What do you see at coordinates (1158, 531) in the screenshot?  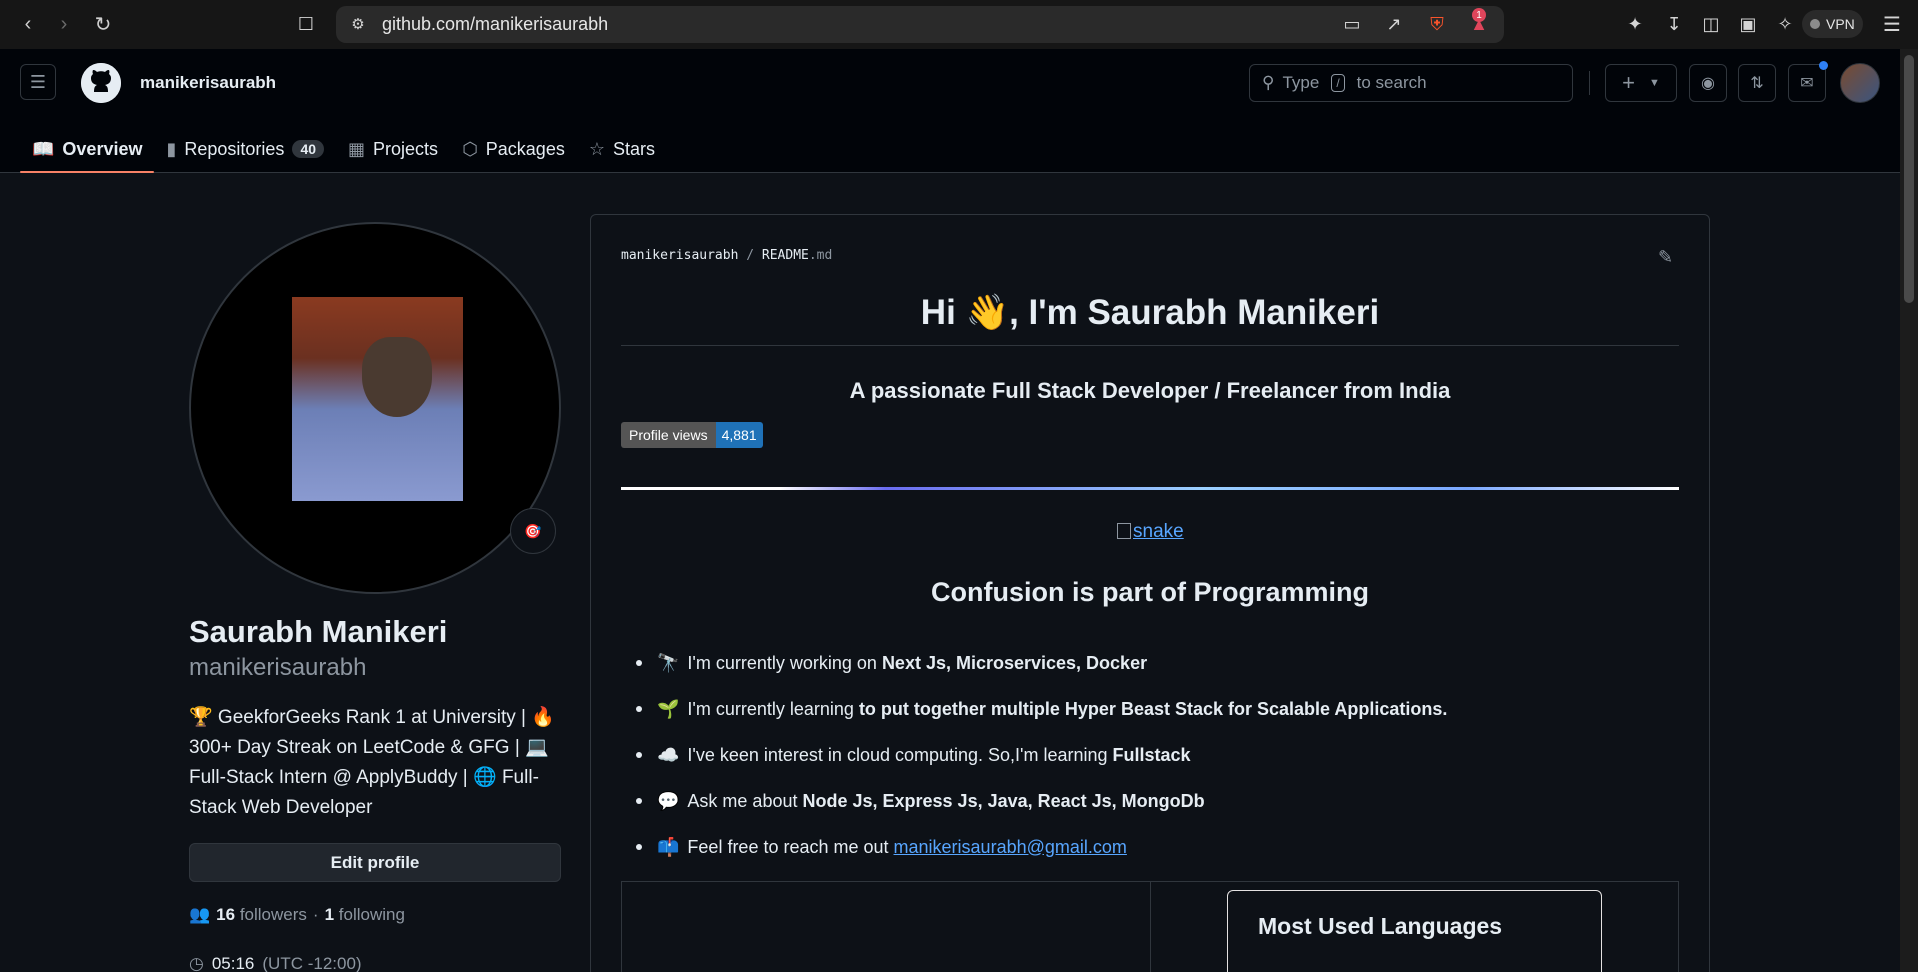 I see `snake-alt-text: snake` at bounding box center [1158, 531].